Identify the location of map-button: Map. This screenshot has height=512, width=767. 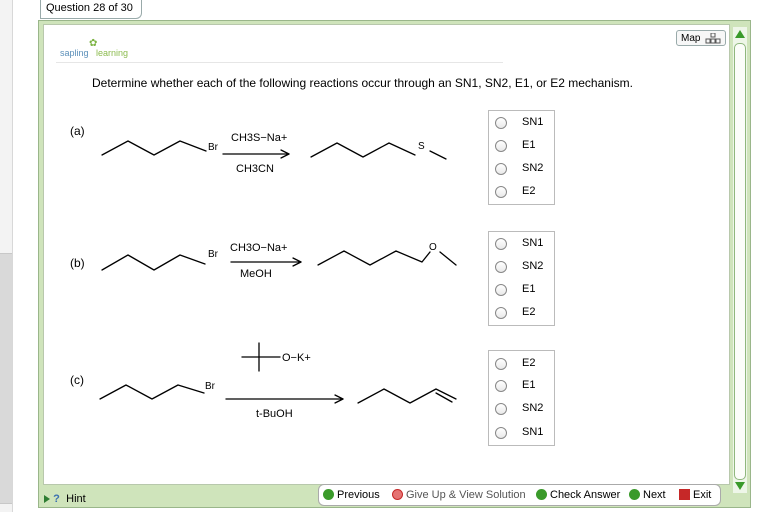
(701, 38).